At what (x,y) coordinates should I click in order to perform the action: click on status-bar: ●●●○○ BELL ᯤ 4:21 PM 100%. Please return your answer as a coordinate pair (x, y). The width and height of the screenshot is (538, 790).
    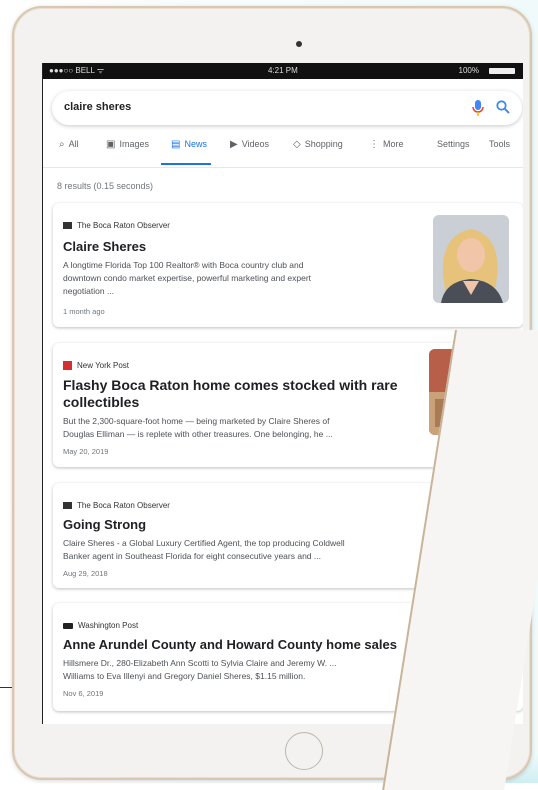
    Looking at the image, I should click on (283, 71).